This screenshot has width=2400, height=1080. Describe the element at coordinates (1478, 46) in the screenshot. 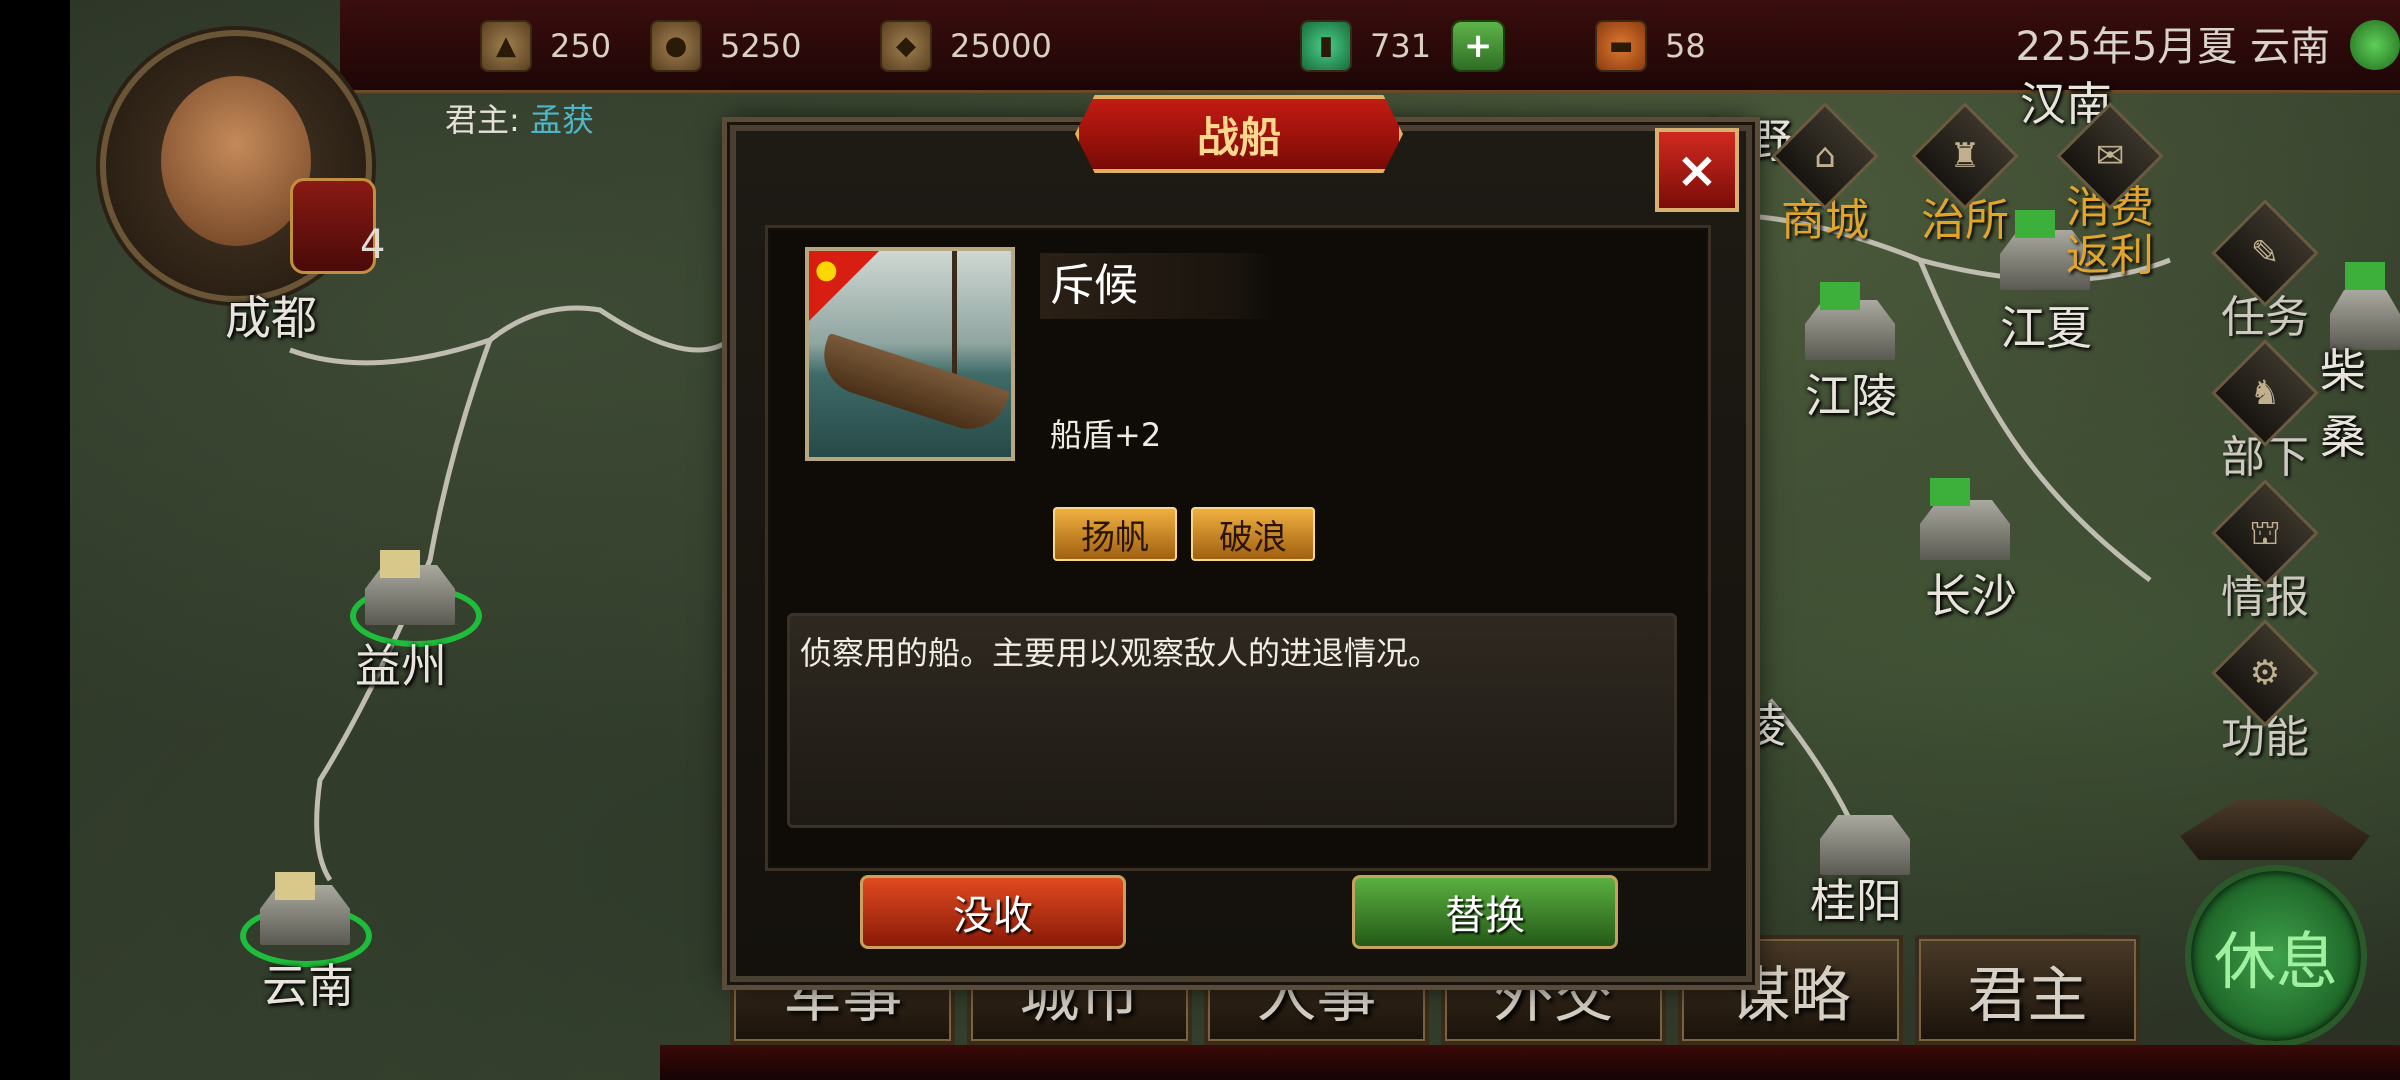

I see `add-jade-button: +` at that location.